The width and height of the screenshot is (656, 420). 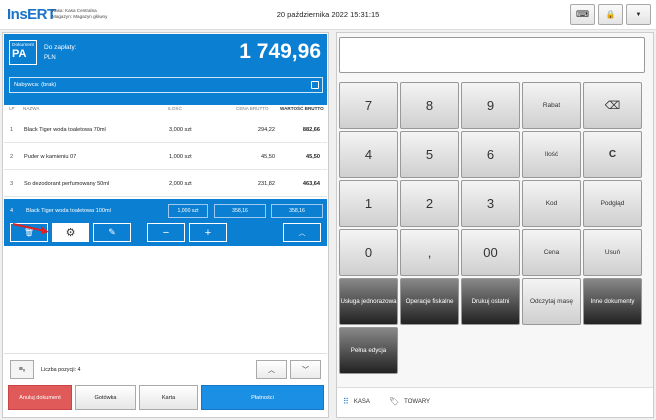 I want to click on row-price: 45,50, so click(x=268, y=157).